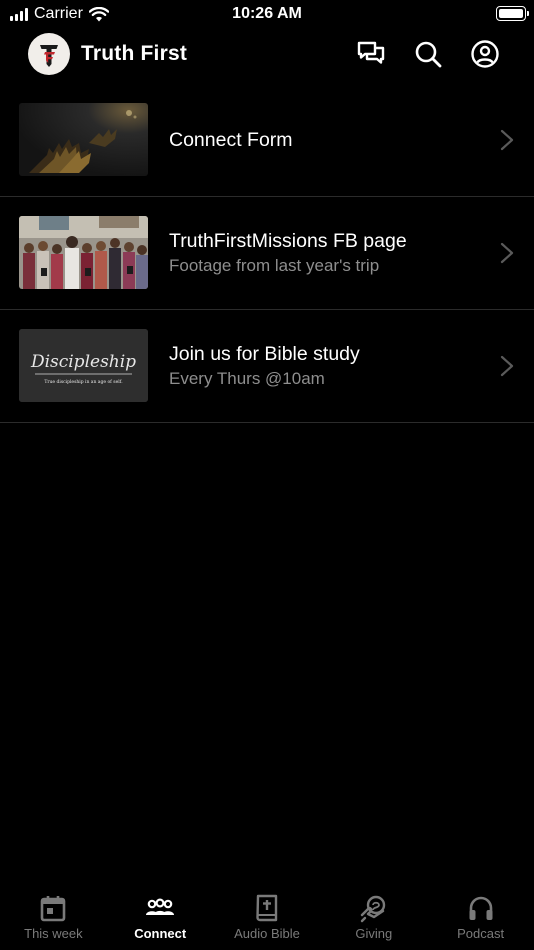  I want to click on headphones-icon, so click(481, 908).